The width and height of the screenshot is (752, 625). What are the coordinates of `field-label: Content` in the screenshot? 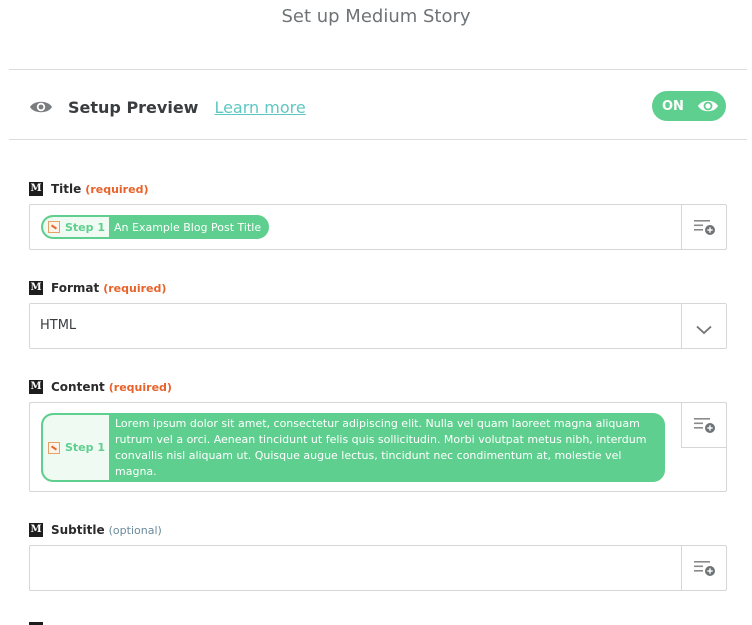 It's located at (78, 387).